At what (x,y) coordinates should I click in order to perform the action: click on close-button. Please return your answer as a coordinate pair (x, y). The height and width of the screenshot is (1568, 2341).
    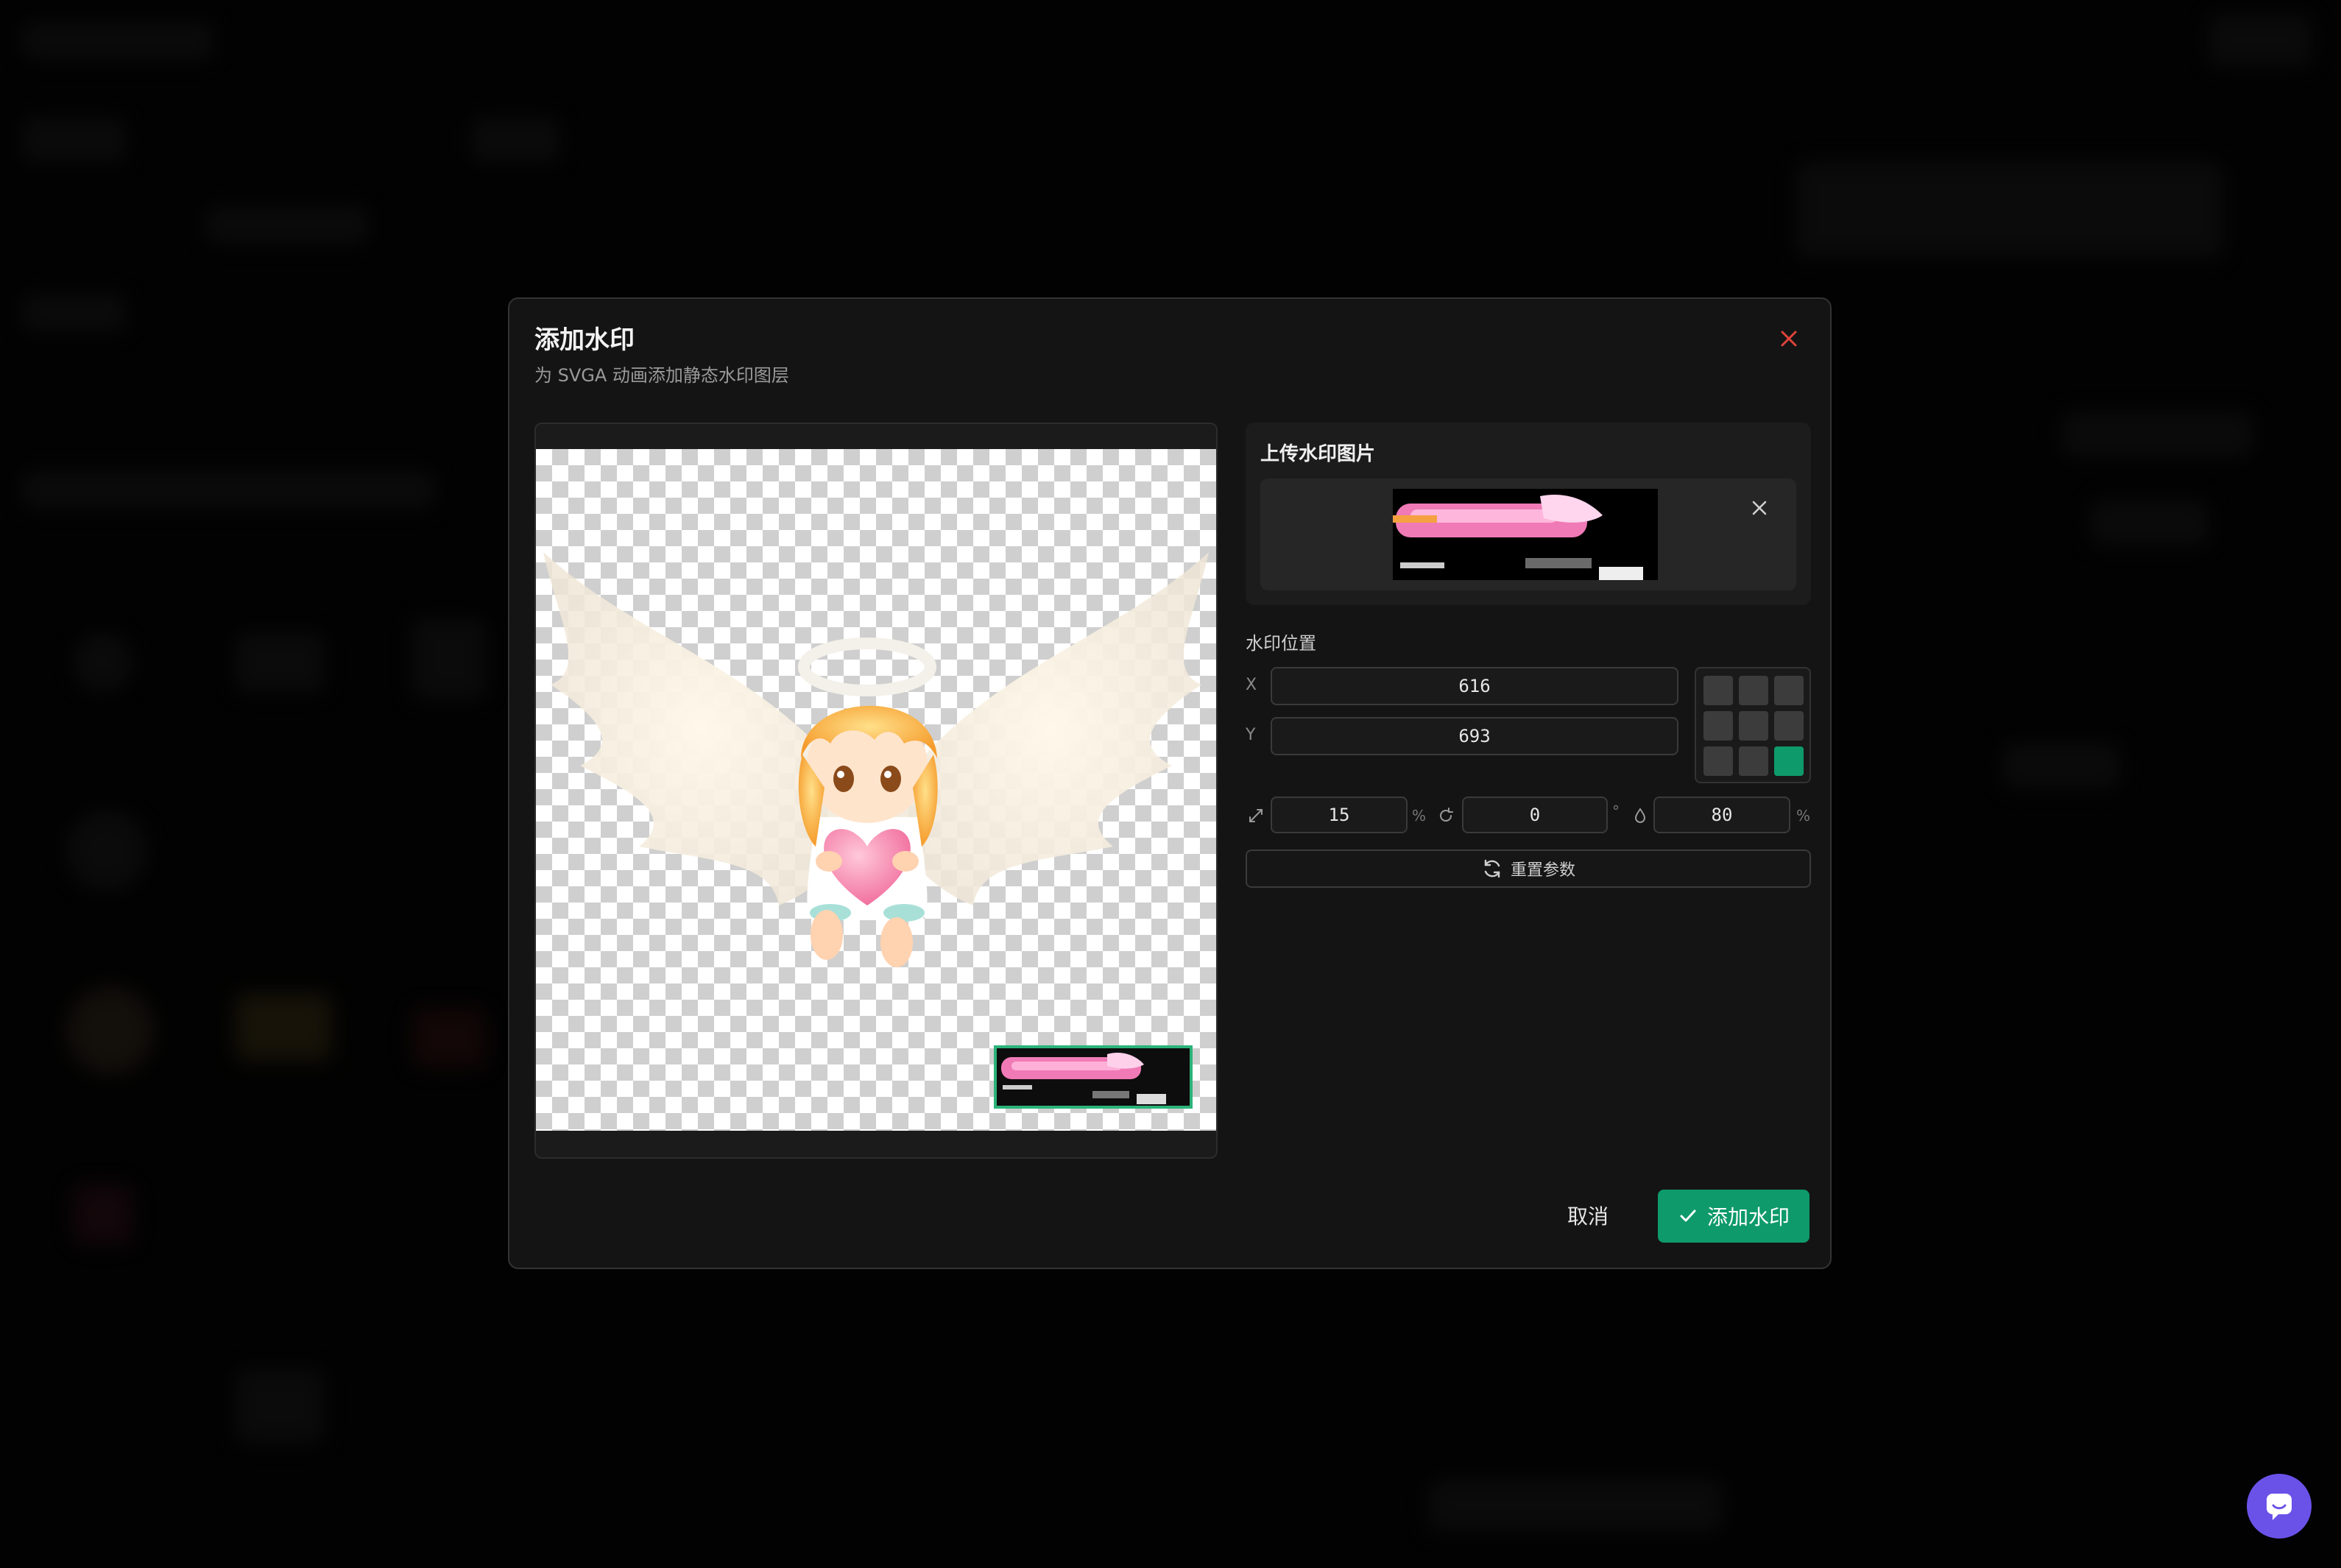
    Looking at the image, I should click on (1789, 339).